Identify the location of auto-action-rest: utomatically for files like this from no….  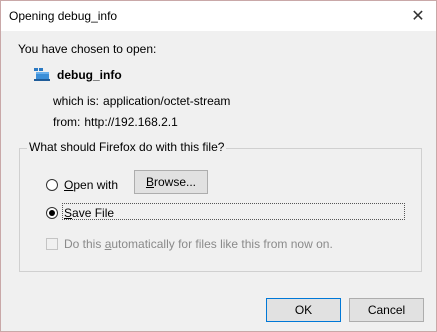
(222, 244).